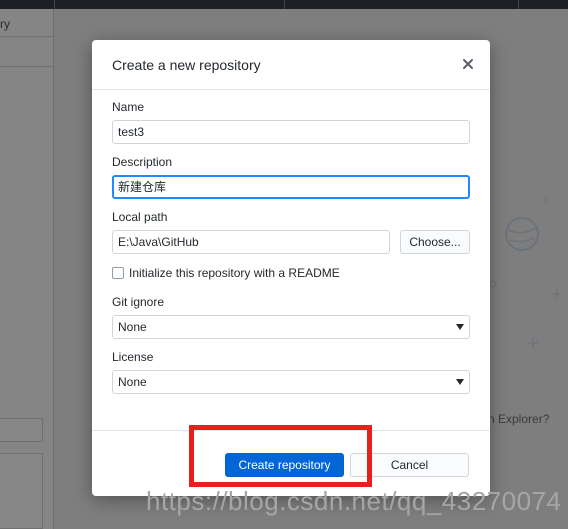 Image resolution: width=568 pixels, height=529 pixels. I want to click on description-textarea, so click(21, 491).